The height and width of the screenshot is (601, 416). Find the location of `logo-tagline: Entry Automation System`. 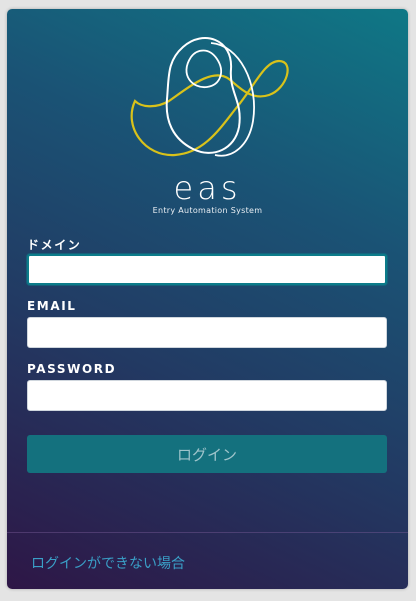

logo-tagline: Entry Automation System is located at coordinates (207, 210).